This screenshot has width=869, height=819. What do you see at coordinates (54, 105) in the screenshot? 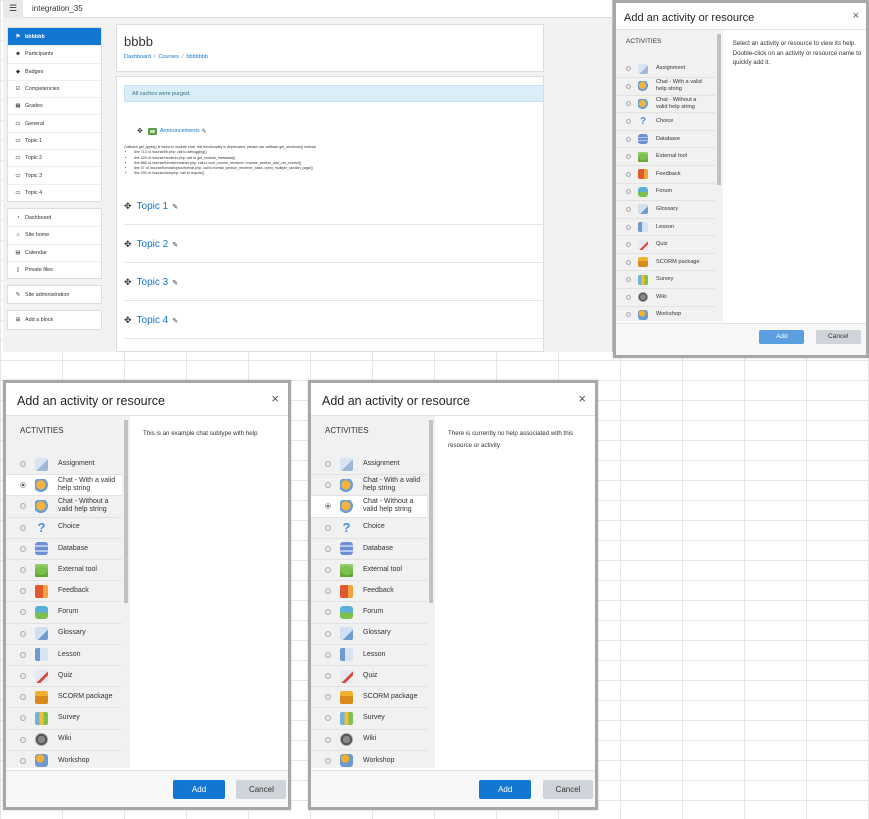
I see `nav-item-grades: ▦ Grades` at bounding box center [54, 105].